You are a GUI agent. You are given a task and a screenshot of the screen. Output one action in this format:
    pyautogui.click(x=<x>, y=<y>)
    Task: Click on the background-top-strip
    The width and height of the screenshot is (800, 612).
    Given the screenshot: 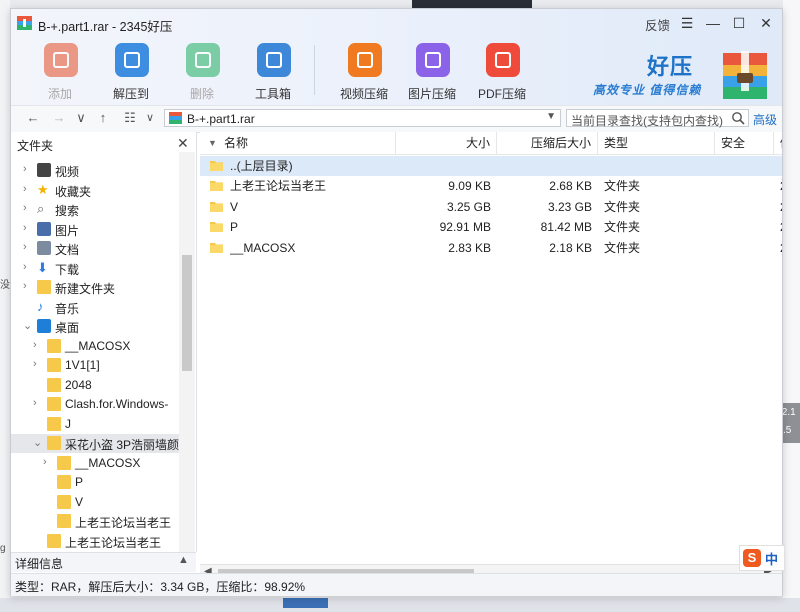 What is the action you would take?
    pyautogui.click(x=472, y=4)
    